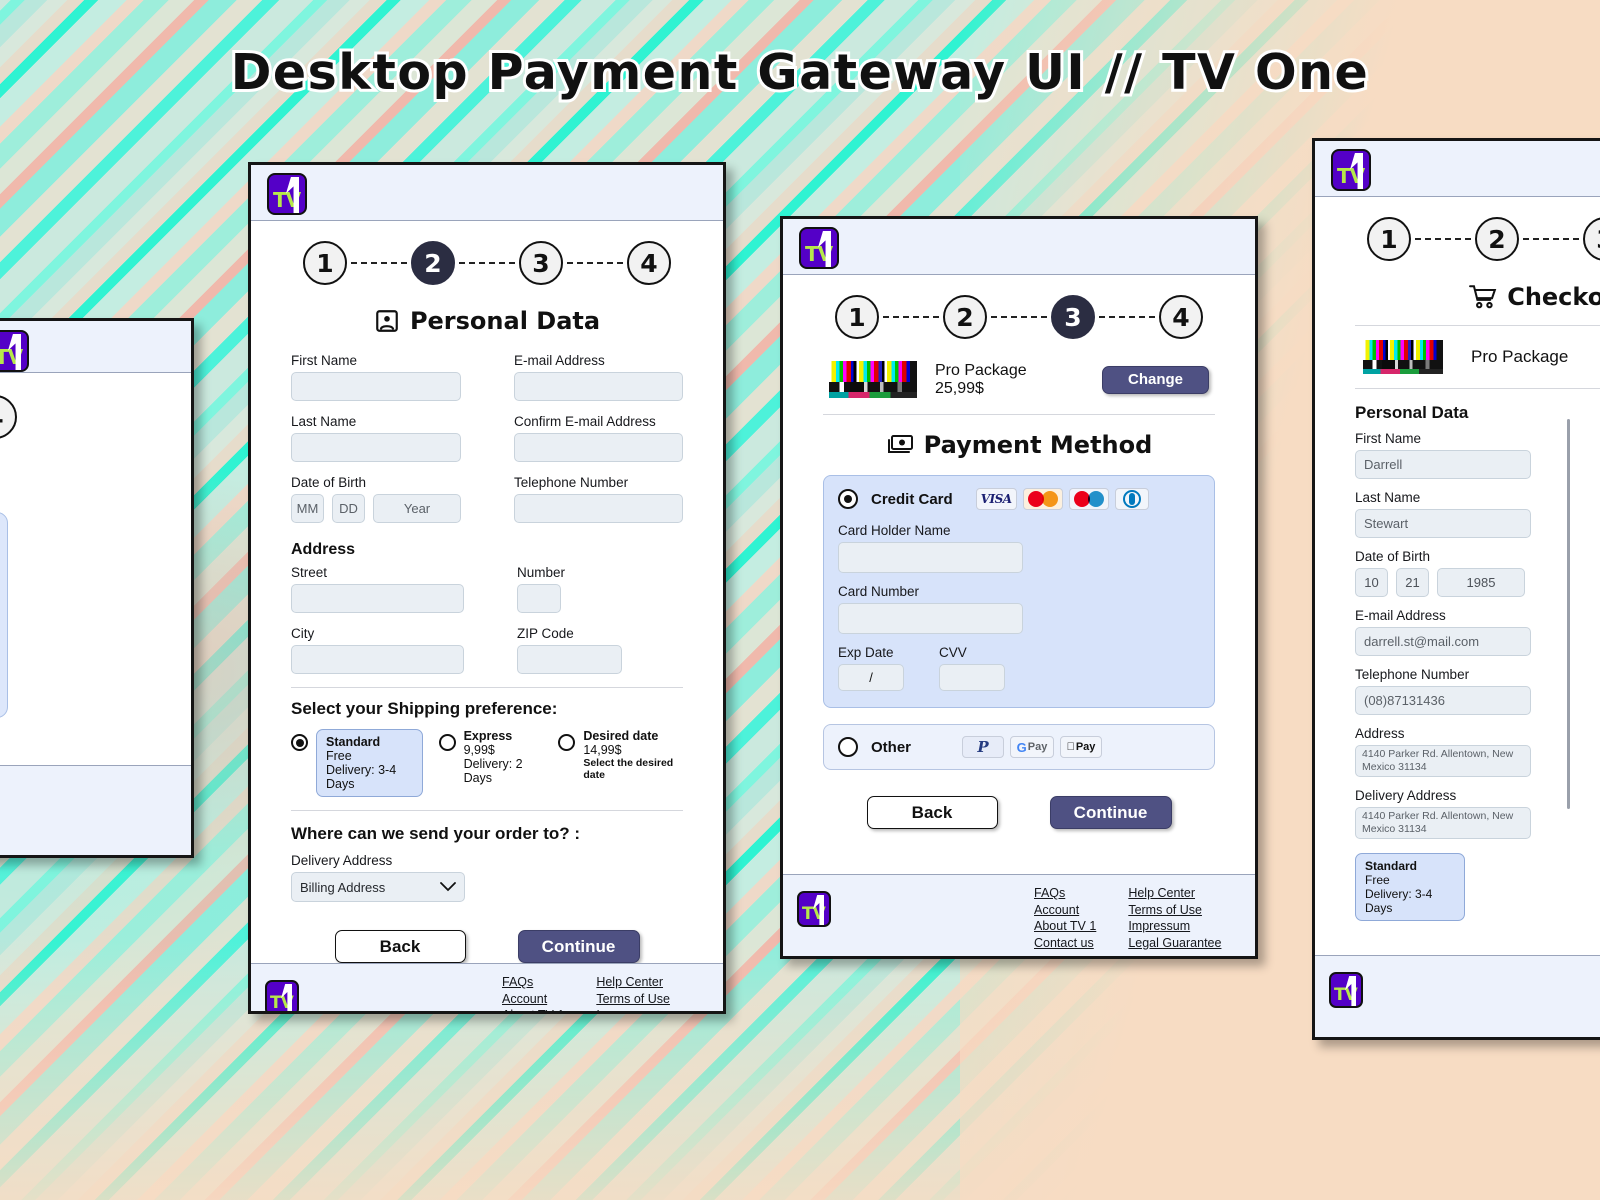  Describe the element at coordinates (953, 652) in the screenshot. I see `cvv-label: CVV` at that location.